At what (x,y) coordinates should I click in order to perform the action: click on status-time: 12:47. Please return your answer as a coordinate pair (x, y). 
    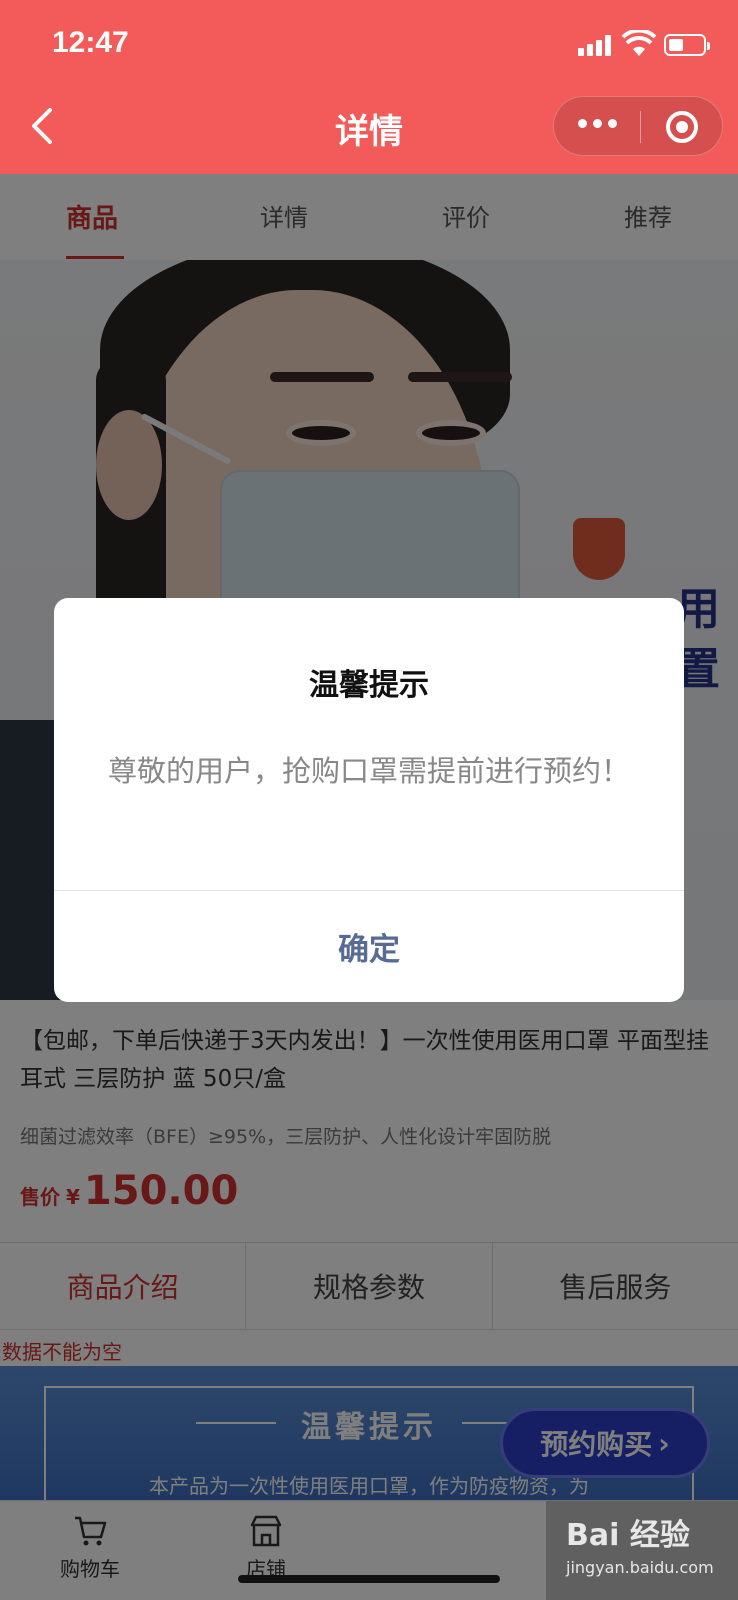
    Looking at the image, I should click on (90, 42).